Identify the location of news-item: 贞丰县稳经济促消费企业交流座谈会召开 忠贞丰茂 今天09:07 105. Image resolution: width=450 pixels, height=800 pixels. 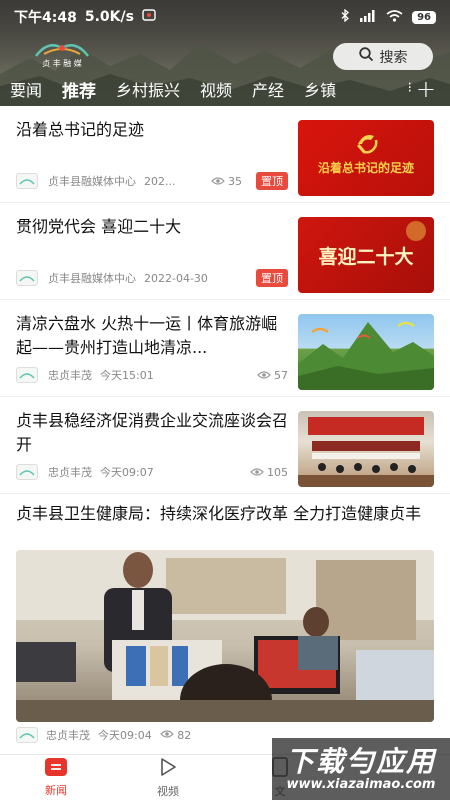
(225, 445).